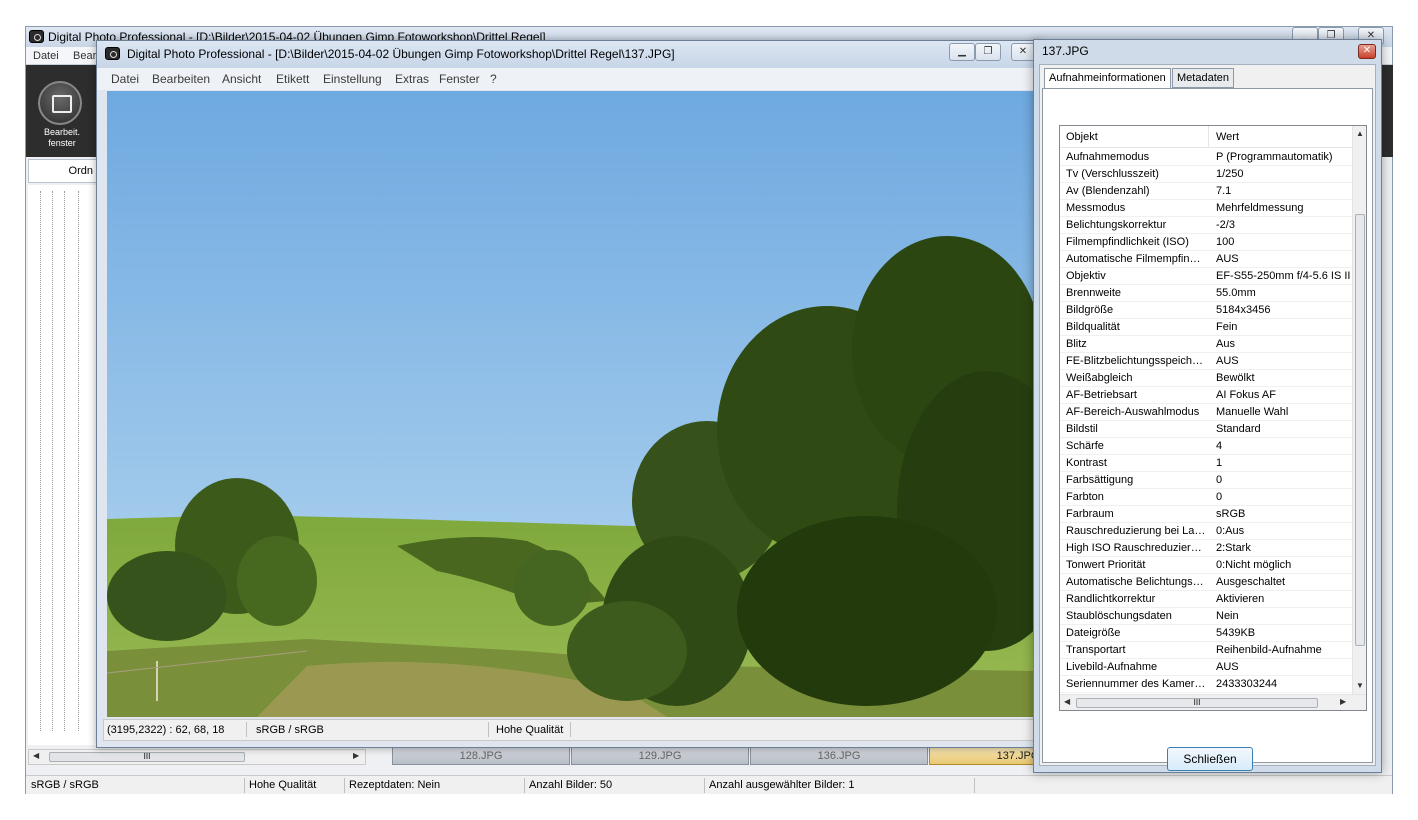  What do you see at coordinates (1208, 137) in the screenshot?
I see `column-divider` at bounding box center [1208, 137].